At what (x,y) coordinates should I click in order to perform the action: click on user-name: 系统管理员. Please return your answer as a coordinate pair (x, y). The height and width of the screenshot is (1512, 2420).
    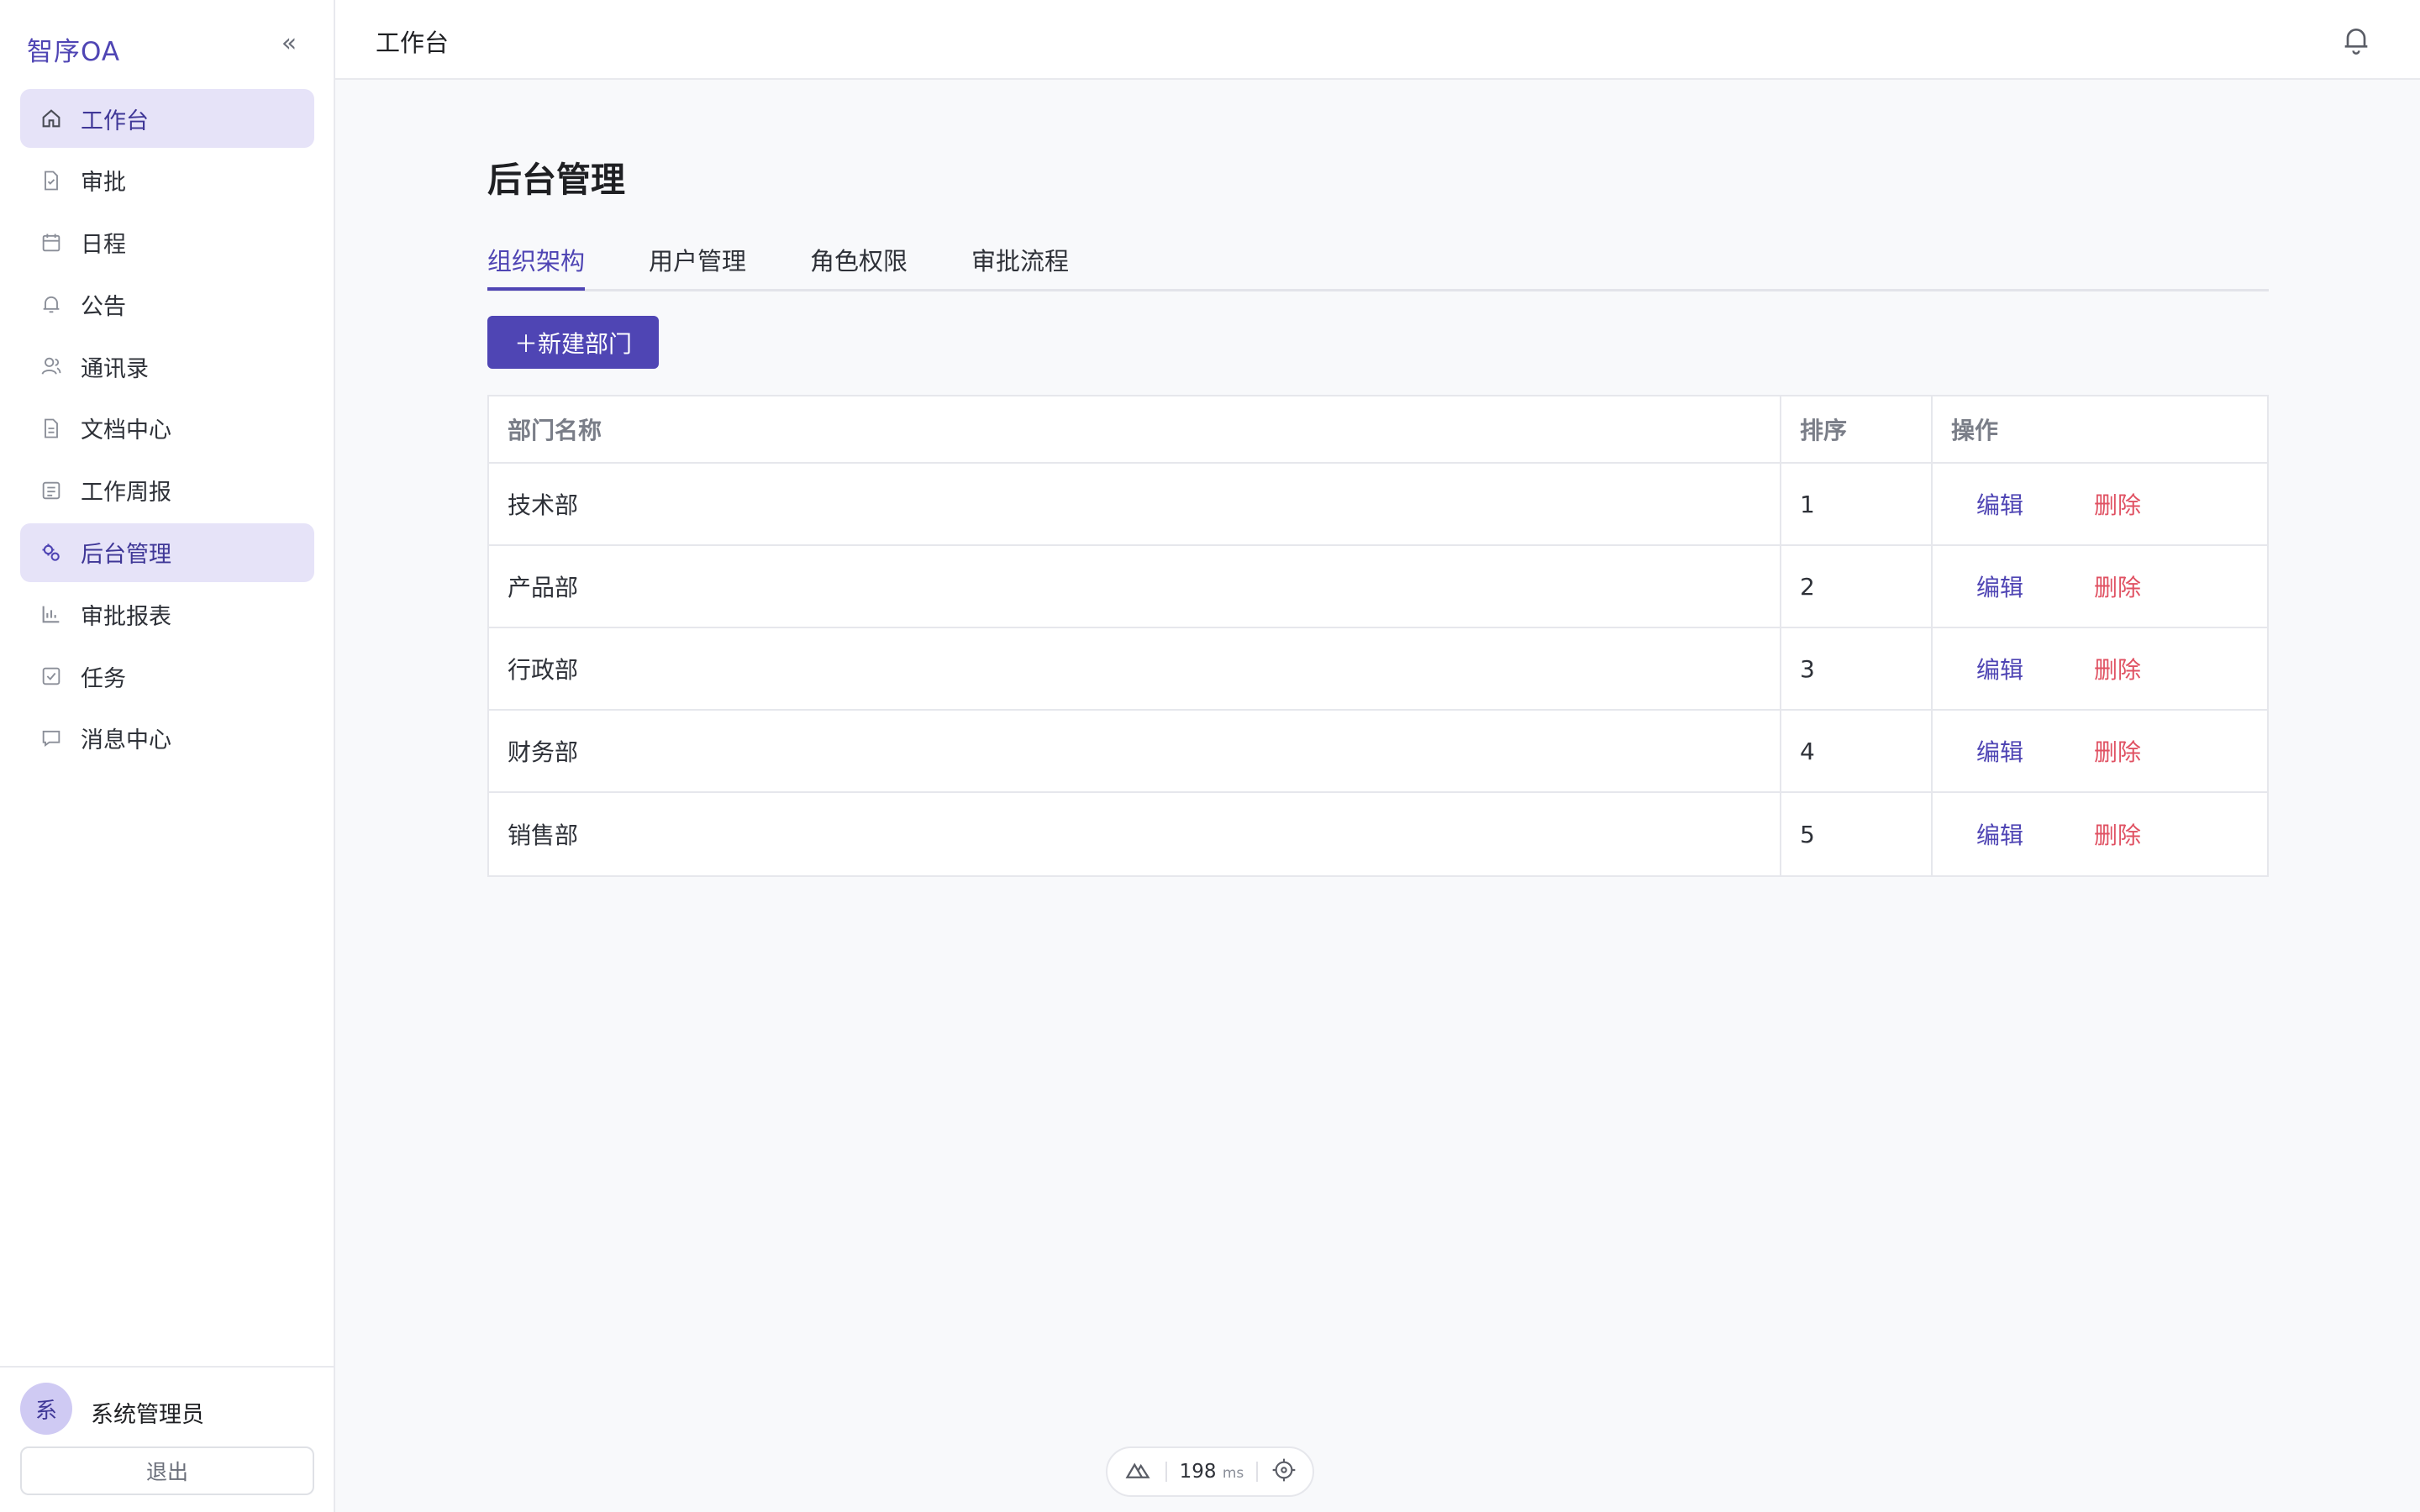
    Looking at the image, I should click on (147, 1415).